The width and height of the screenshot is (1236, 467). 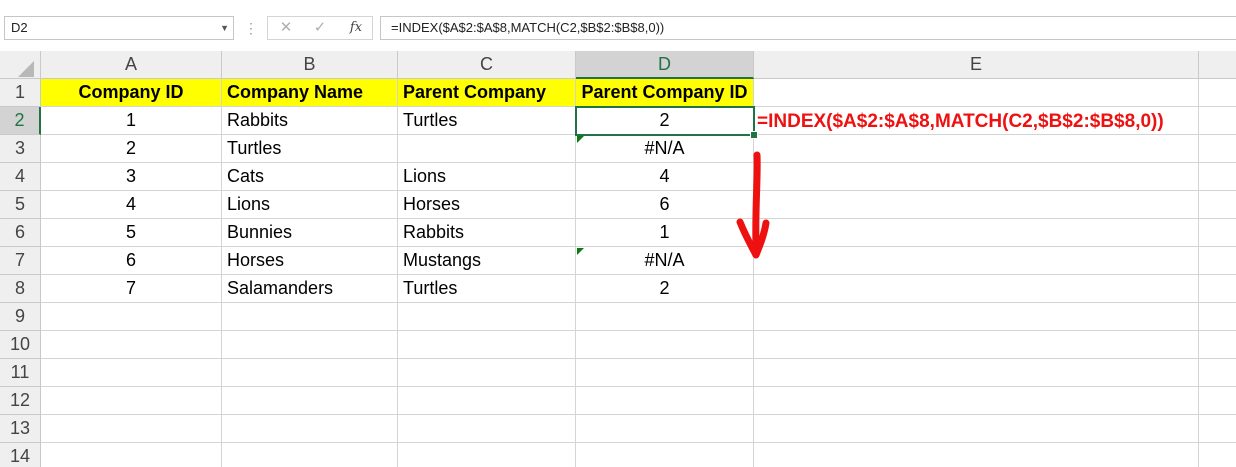 I want to click on cell-c6: Rabbits, so click(x=487, y=233).